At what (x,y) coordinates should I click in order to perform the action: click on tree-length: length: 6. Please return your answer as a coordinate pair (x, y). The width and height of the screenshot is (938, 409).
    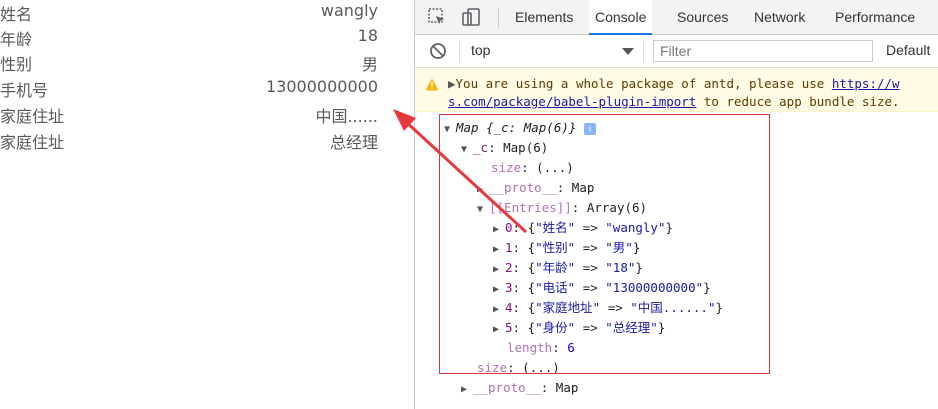
    Looking at the image, I should click on (541, 348).